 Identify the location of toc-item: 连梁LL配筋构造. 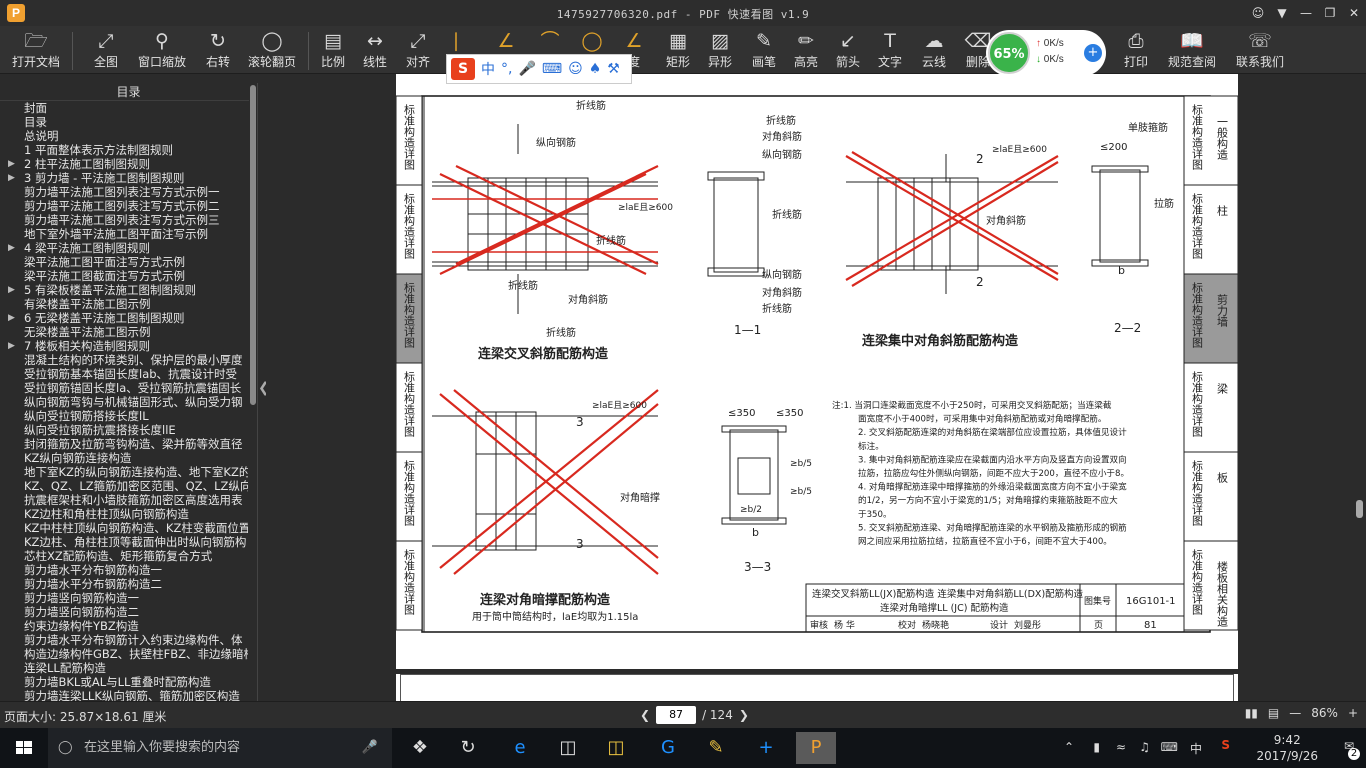
(124, 668).